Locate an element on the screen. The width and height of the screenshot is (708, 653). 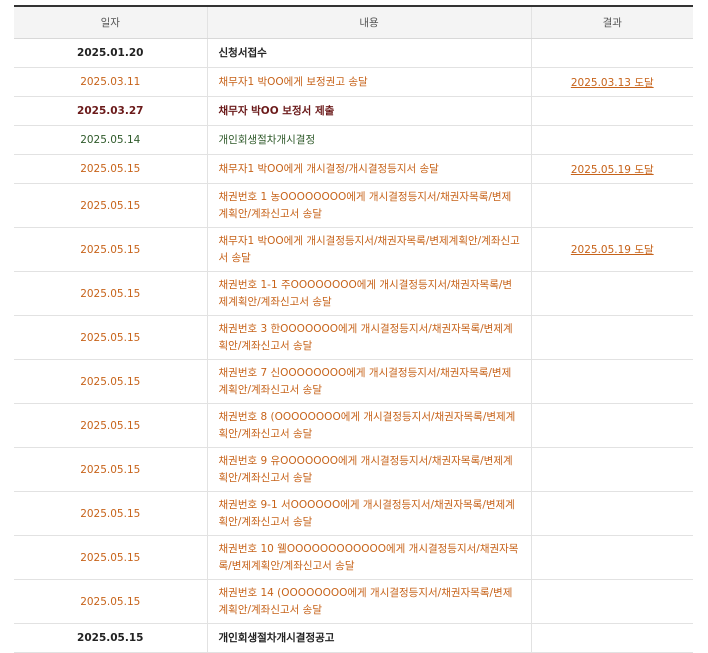
table-header-row: 일자 내용 결과 is located at coordinates (353, 22).